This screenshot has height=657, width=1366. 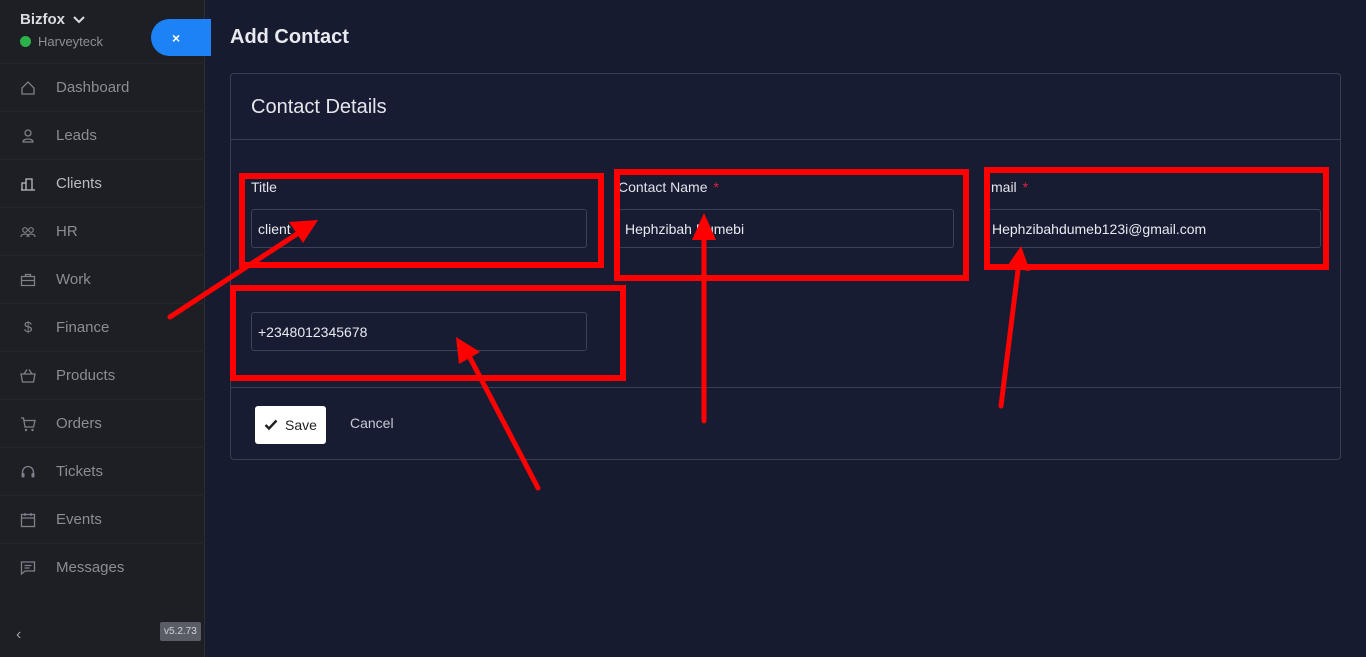 I want to click on phone-label: Phone, so click(x=271, y=291).